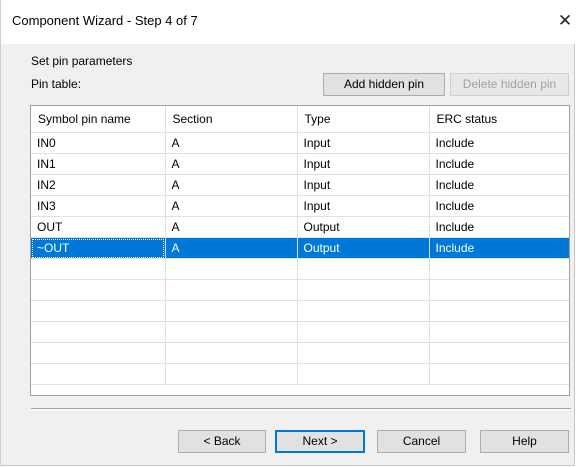  I want to click on column-header-section: Section, so click(231, 119).